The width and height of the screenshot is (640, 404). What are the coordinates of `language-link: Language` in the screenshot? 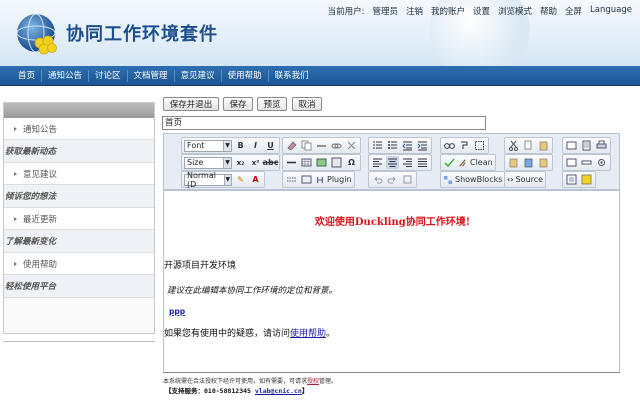 It's located at (611, 11).